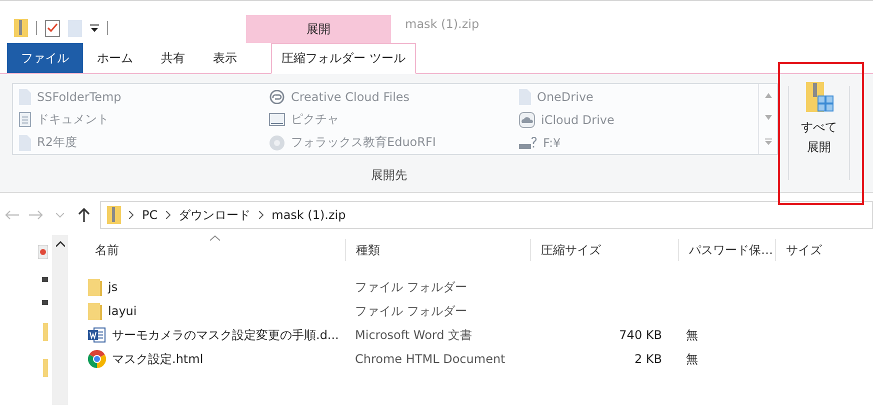 The height and width of the screenshot is (406, 873). Describe the element at coordinates (122, 311) in the screenshot. I see `file-name: layui` at that location.